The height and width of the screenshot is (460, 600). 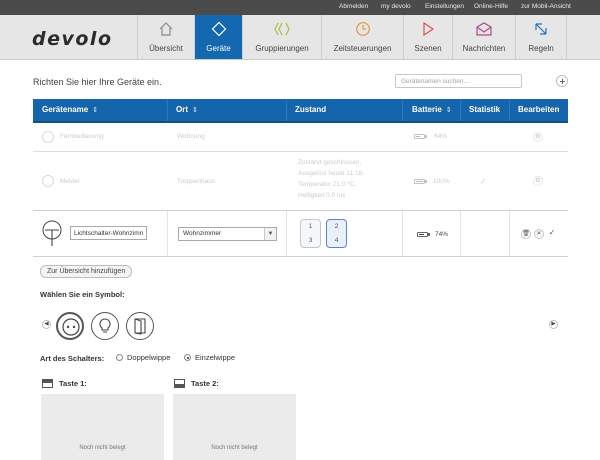 What do you see at coordinates (541, 30) in the screenshot?
I see `rules-icon` at bounding box center [541, 30].